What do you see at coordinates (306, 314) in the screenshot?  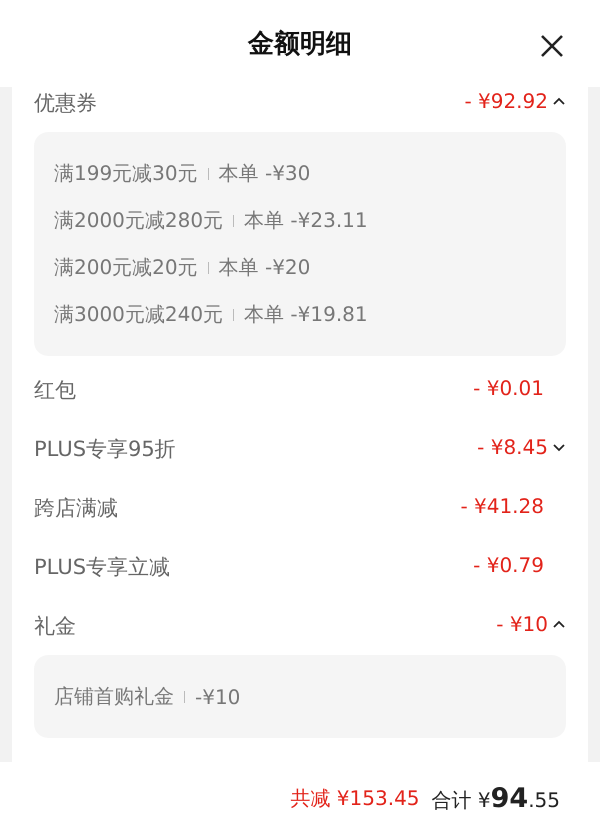 I see `detail-amount: 本单 -¥19.81` at bounding box center [306, 314].